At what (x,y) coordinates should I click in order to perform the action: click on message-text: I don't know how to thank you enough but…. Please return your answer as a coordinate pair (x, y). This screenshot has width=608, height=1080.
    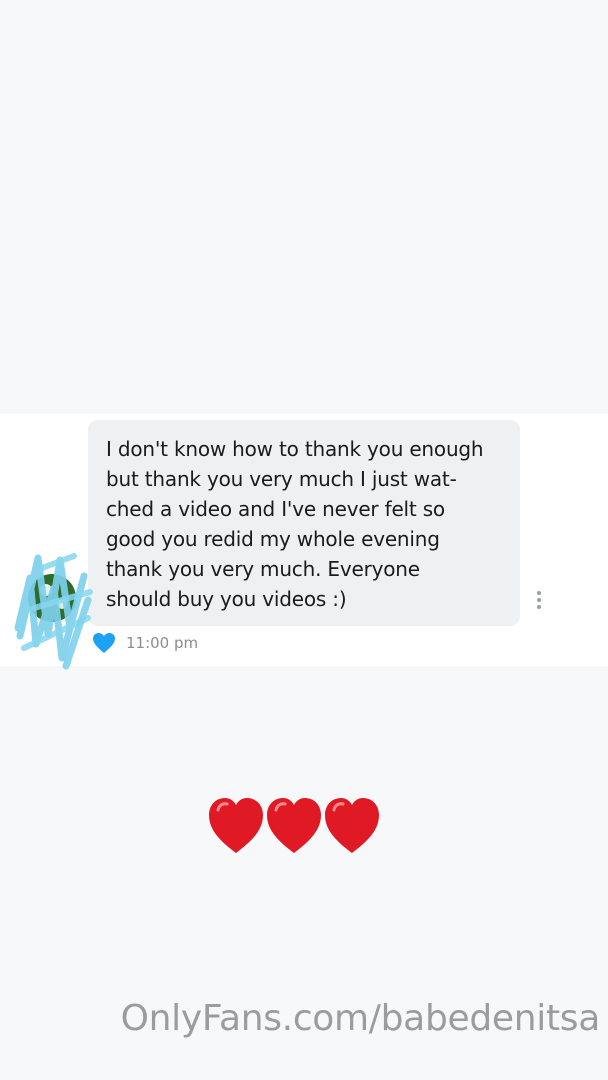
    Looking at the image, I should click on (295, 524).